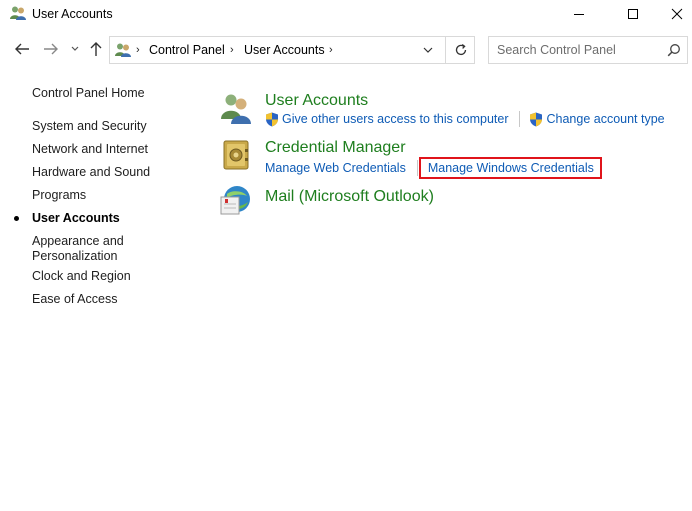  What do you see at coordinates (90, 149) in the screenshot?
I see `nav-network-and-internet: Network and Internet` at bounding box center [90, 149].